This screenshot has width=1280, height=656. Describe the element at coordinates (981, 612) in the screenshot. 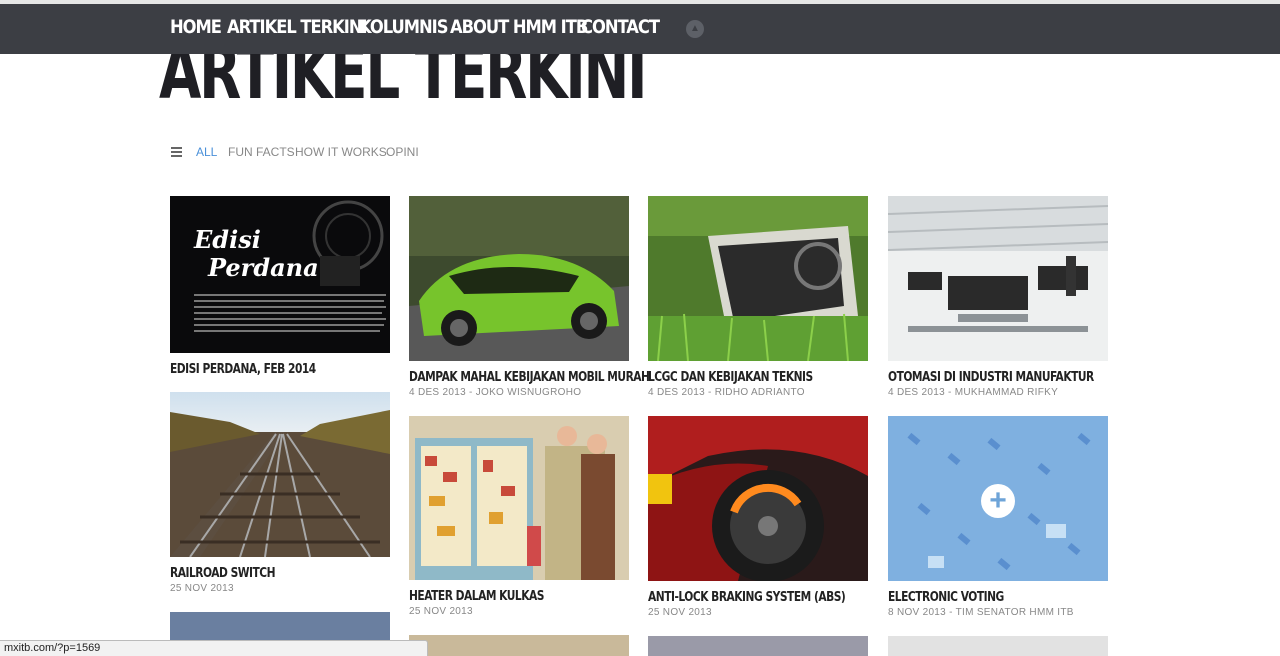

I see `article-meta: 8 NOV 2013 - TIM SENATOR HMM ITB` at that location.